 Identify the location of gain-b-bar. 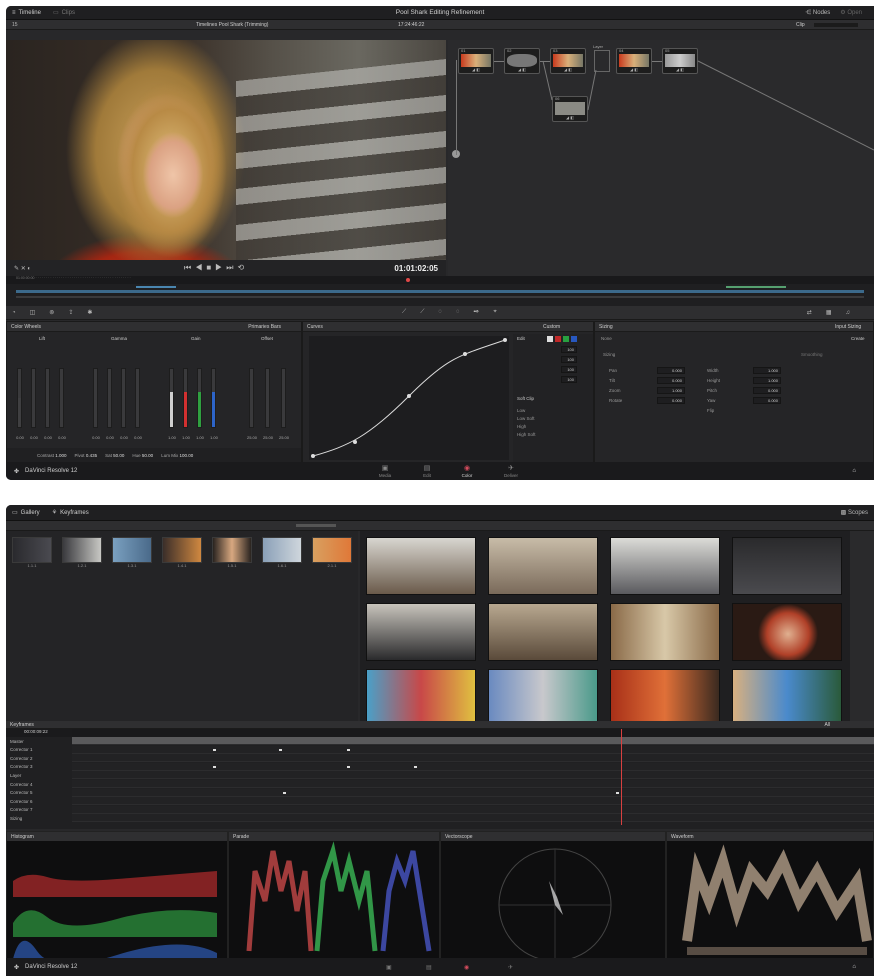
(213, 398).